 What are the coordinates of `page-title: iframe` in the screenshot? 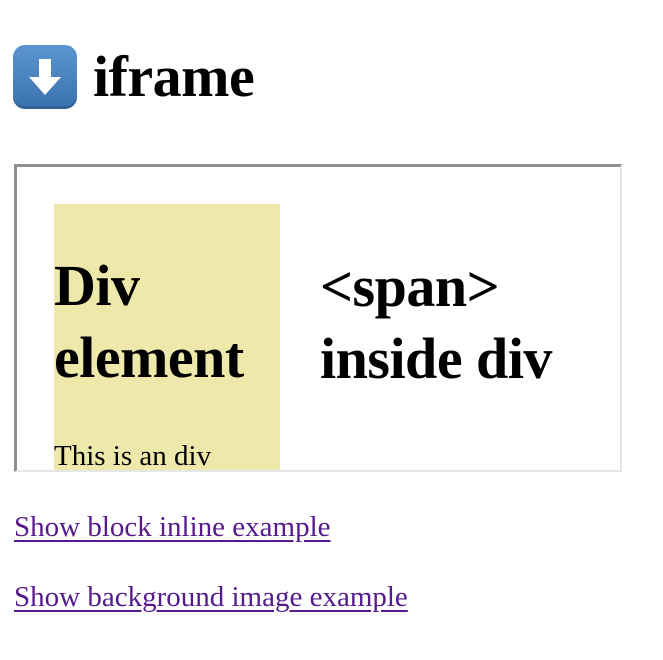 It's located at (174, 76).